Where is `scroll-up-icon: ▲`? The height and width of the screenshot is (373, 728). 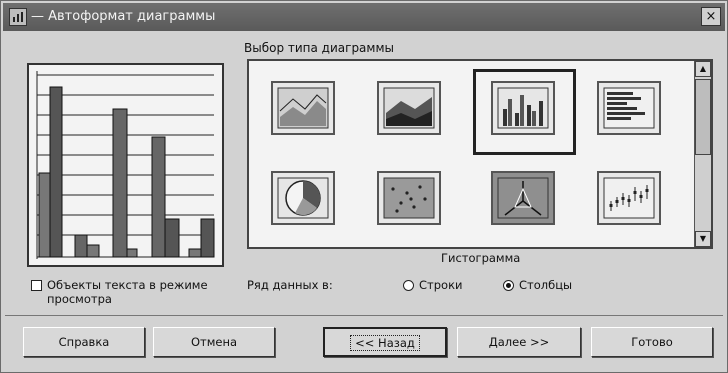
scroll-up-icon: ▲ is located at coordinates (703, 69).